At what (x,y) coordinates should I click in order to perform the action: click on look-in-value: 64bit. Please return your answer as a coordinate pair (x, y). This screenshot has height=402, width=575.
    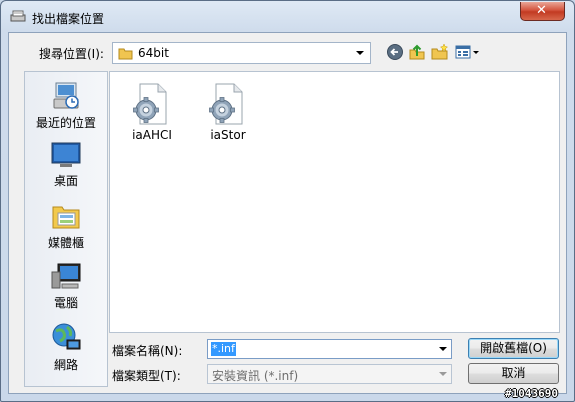
    Looking at the image, I should click on (153, 53).